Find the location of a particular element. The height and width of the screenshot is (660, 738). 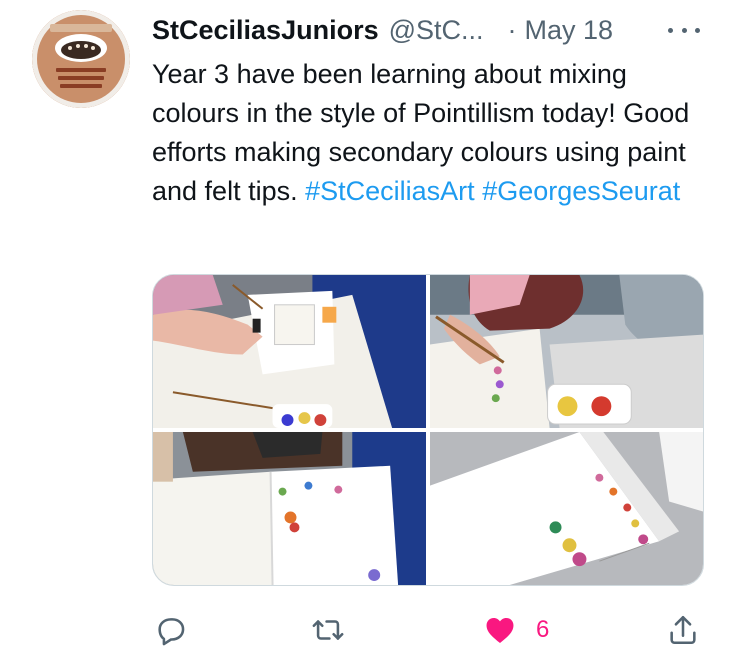

retweet-button is located at coordinates (328, 630).